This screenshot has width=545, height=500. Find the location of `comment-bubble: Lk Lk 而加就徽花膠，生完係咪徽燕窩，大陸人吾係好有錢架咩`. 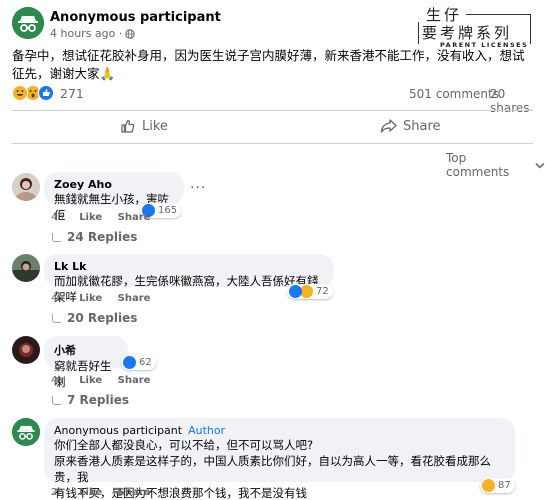

comment-bubble: Lk Lk 而加就徽花膠，生完係咪徽燕窩，大陸人吾係好有錢架咩 is located at coordinates (189, 279).